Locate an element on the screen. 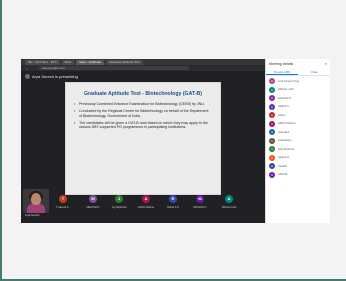 Image resolution: width=346 pixels, height=281 pixels. list-item: A Abhinav mohi is located at coordinates (298, 90).